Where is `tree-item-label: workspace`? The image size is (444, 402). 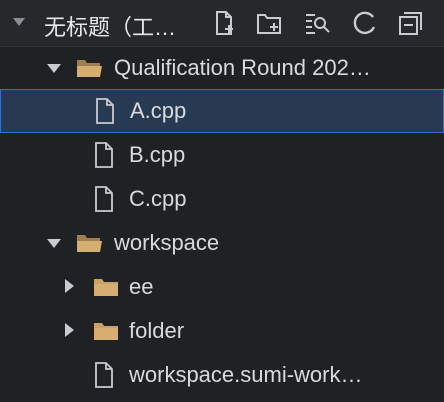
tree-item-label: workspace is located at coordinates (167, 242).